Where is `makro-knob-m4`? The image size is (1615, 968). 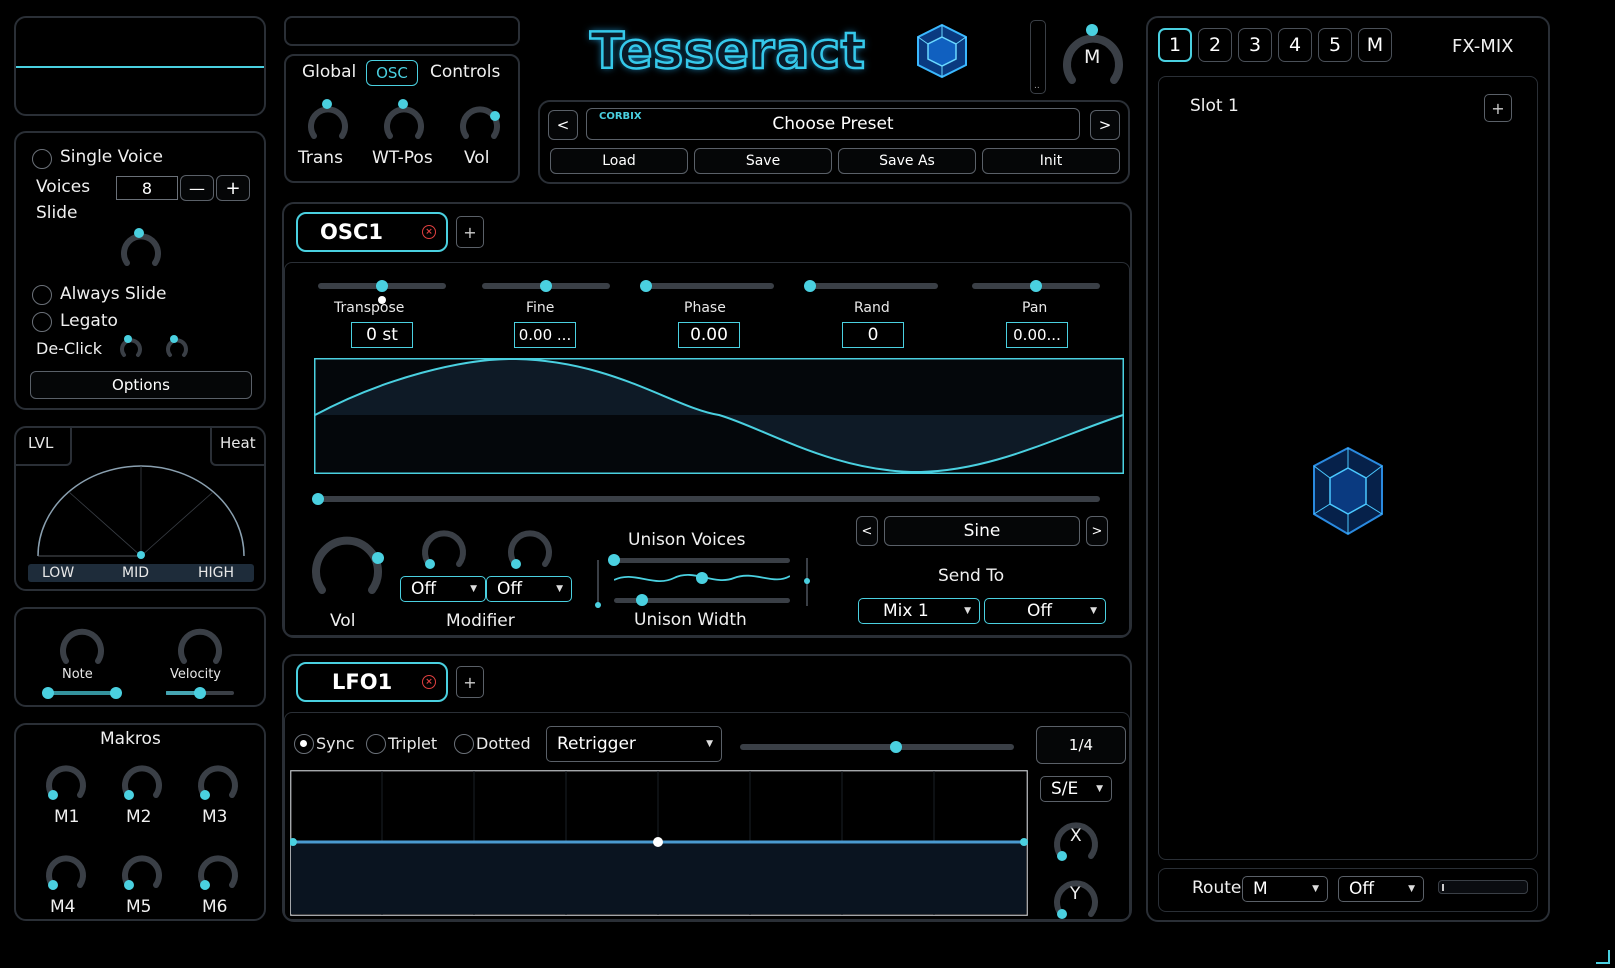
makro-knob-m4 is located at coordinates (66, 869).